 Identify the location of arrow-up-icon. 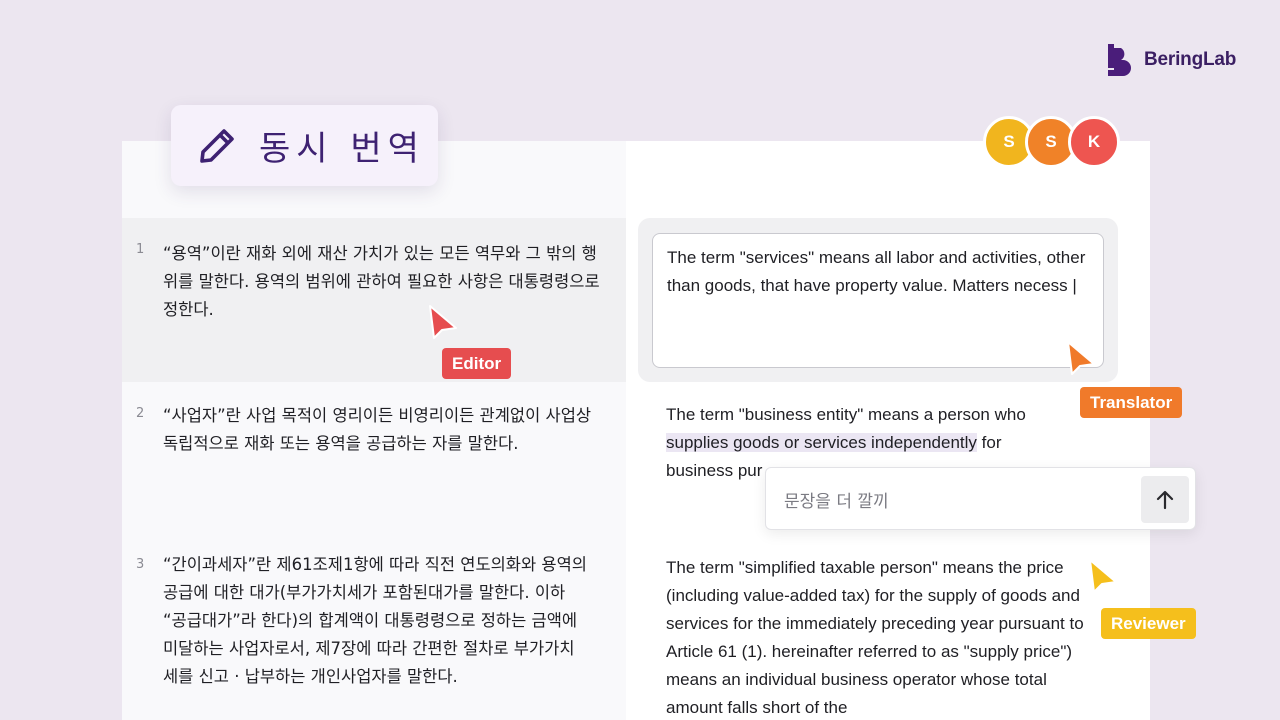
(1165, 499).